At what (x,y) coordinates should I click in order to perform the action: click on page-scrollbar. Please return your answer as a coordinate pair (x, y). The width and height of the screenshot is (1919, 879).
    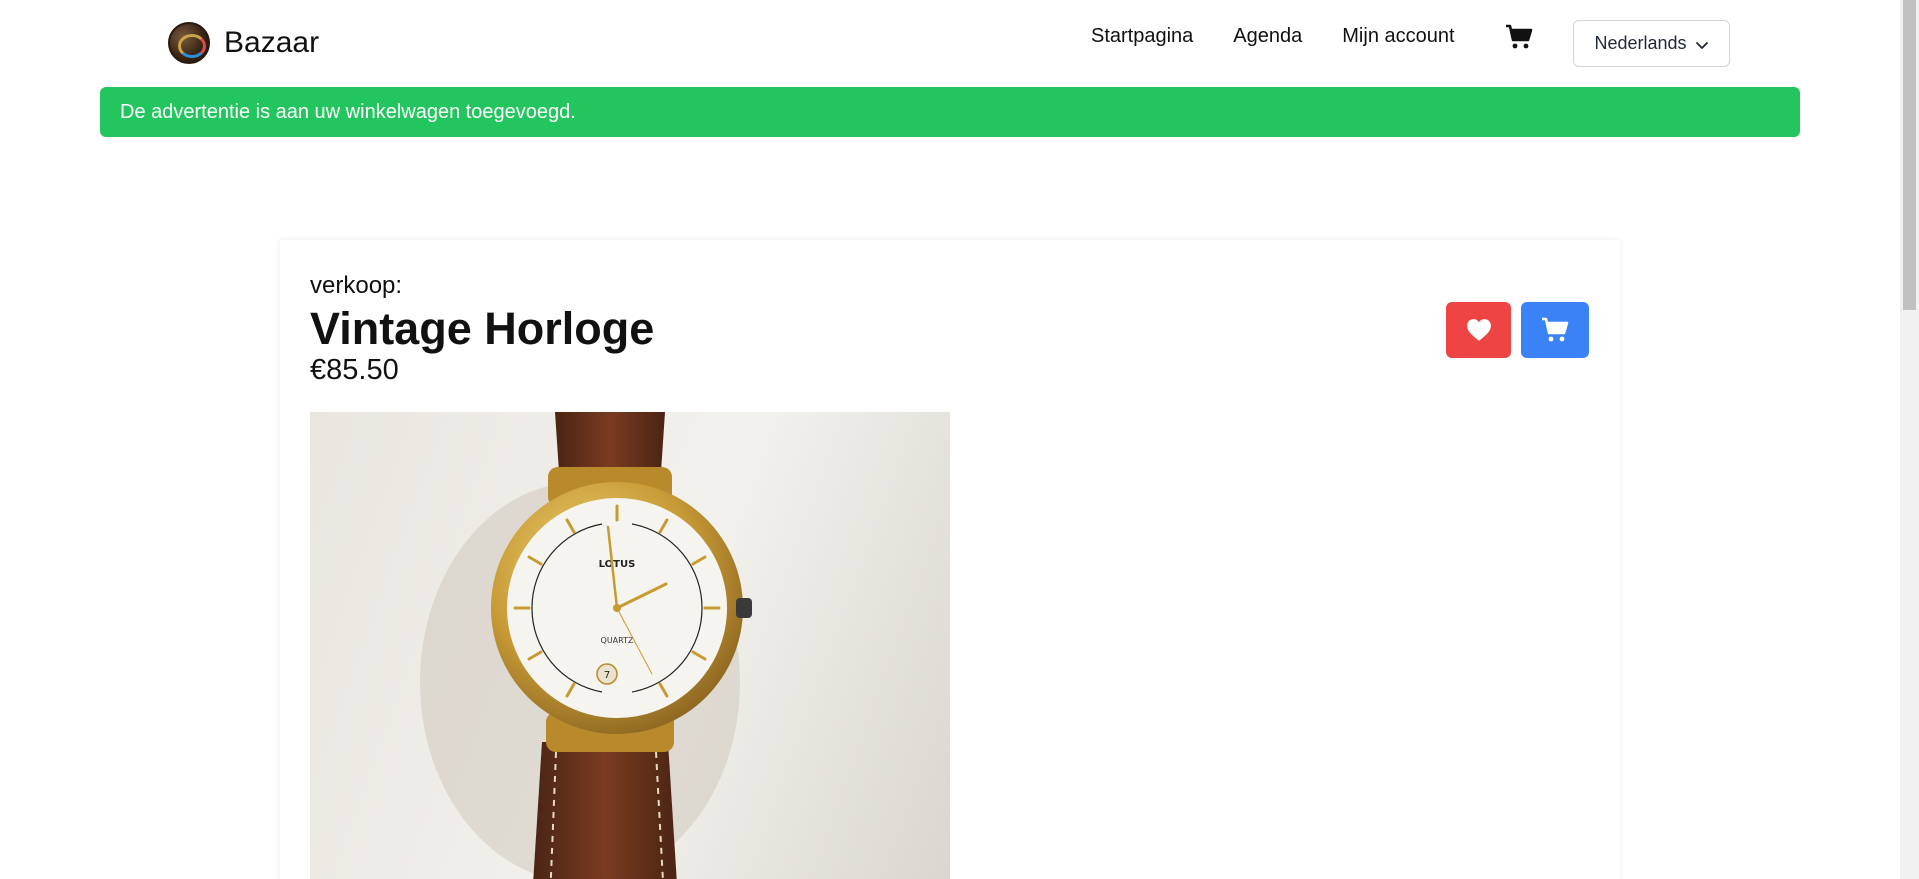
    Looking at the image, I should click on (1909, 439).